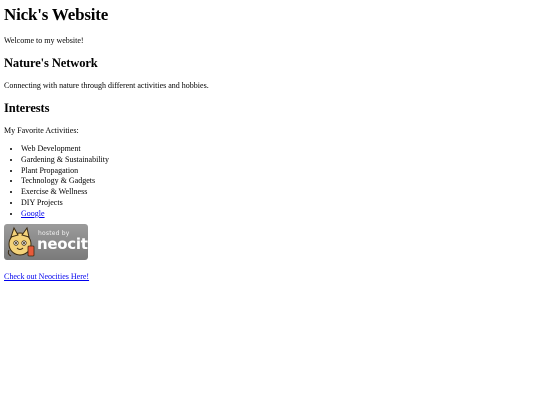  What do you see at coordinates (280, 181) in the screenshot?
I see `list-item: Technology & Gadgets` at bounding box center [280, 181].